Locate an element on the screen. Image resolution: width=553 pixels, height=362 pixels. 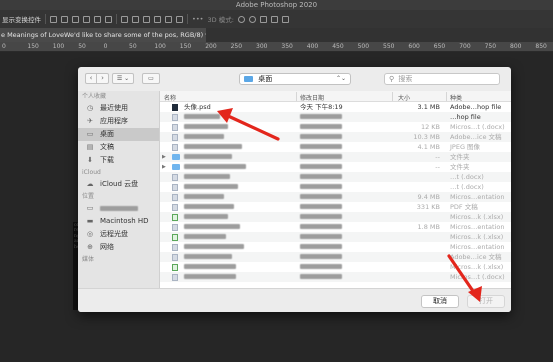
3d-pan-icon is located at coordinates (263, 19).